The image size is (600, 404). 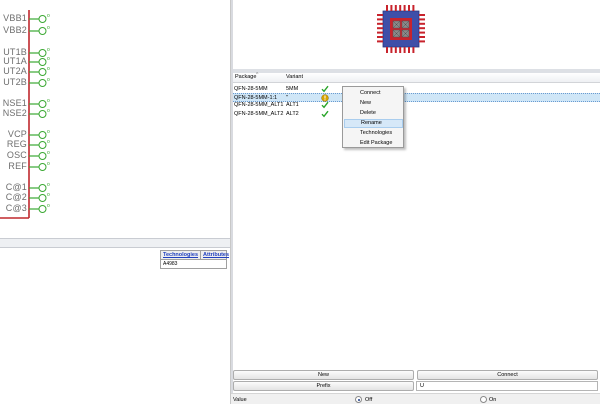 What do you see at coordinates (373, 93) in the screenshot?
I see `menu-item-connect: Connect` at bounding box center [373, 93].